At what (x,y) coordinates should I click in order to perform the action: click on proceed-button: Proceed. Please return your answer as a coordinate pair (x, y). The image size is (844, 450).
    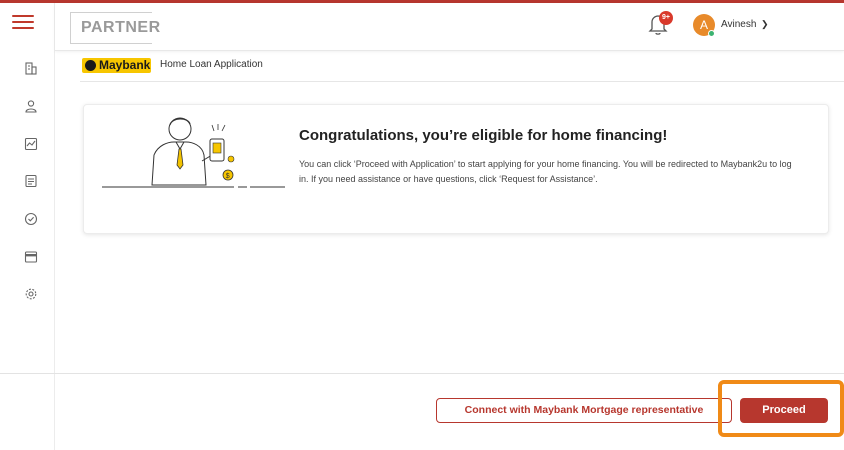
    Looking at the image, I should click on (784, 410).